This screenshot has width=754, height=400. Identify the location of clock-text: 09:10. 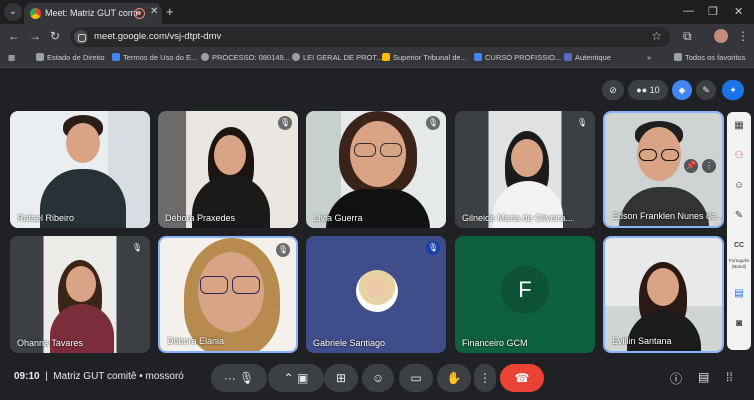
(27, 376).